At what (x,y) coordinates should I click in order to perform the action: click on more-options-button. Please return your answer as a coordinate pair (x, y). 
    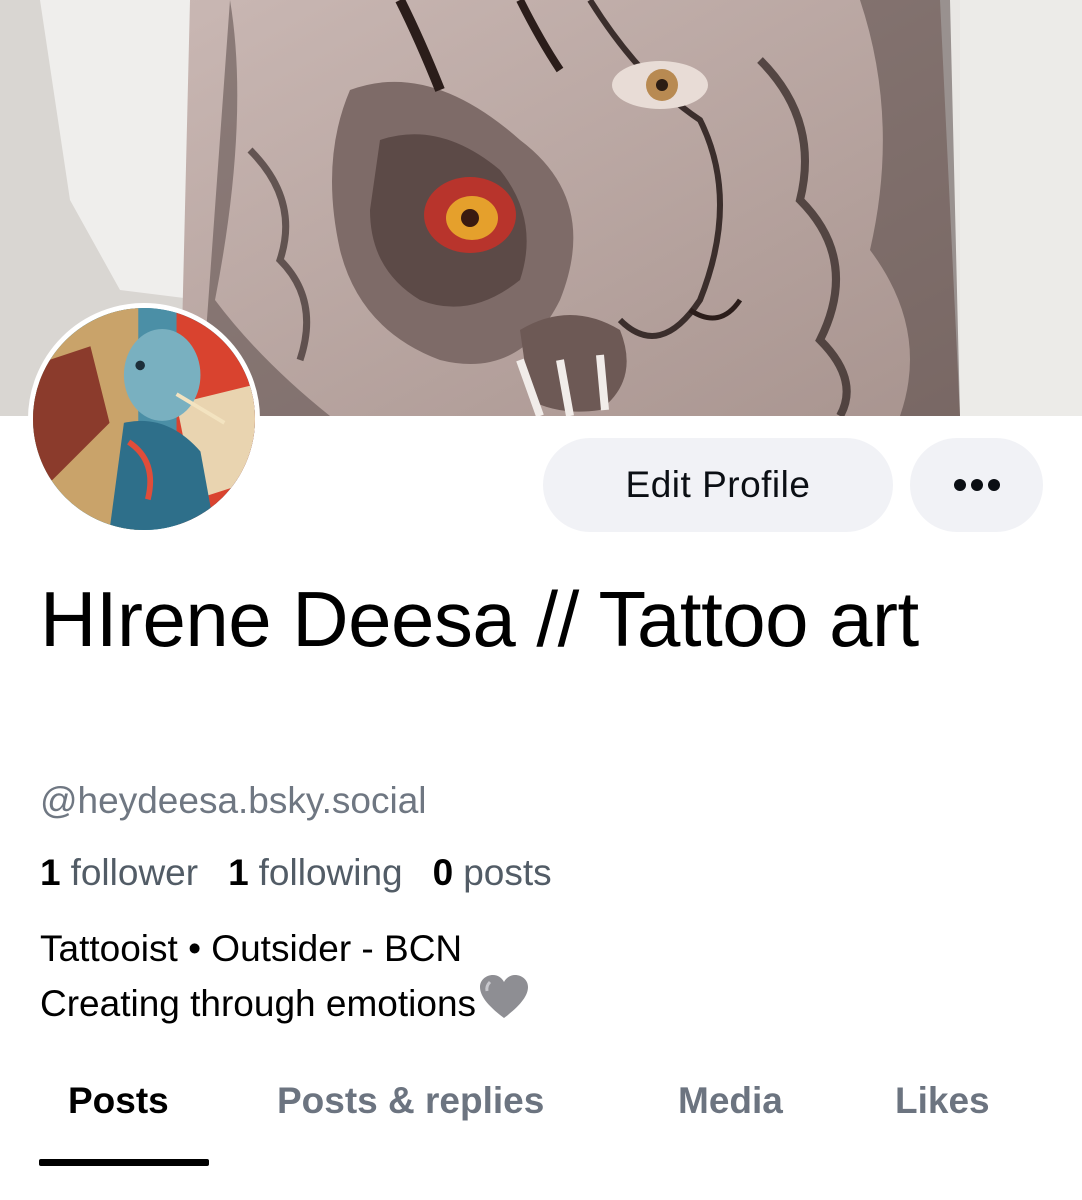
    Looking at the image, I should click on (976, 485).